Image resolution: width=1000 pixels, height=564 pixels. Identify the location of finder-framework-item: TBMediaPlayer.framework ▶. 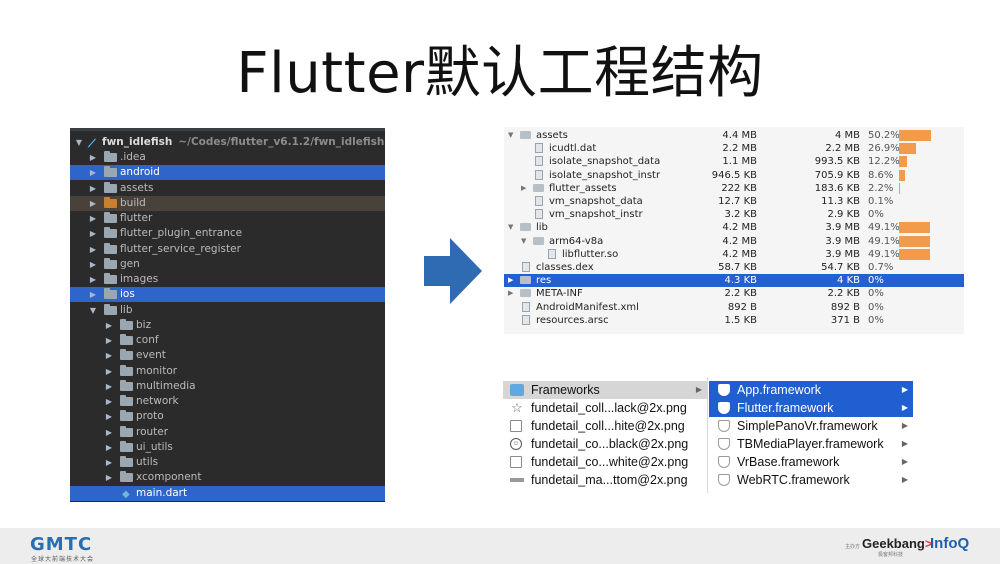
(811, 444).